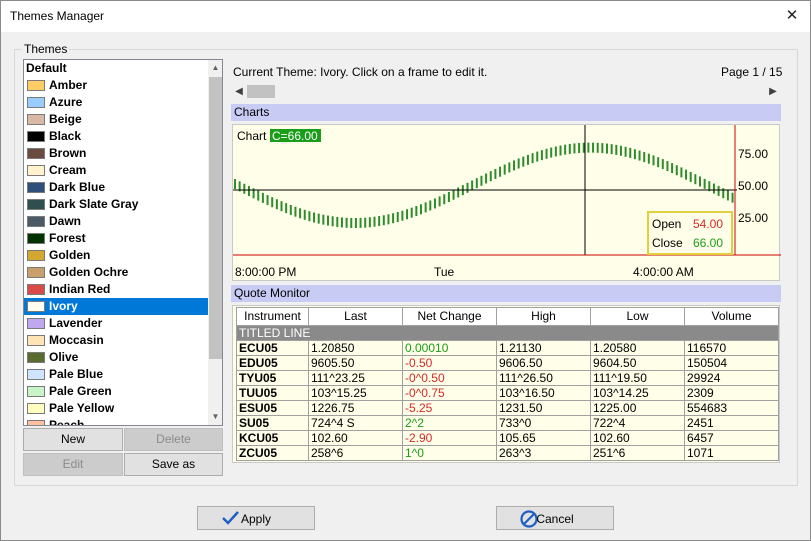  Describe the element at coordinates (116, 238) in the screenshot. I see `theme-item: Forest` at that location.